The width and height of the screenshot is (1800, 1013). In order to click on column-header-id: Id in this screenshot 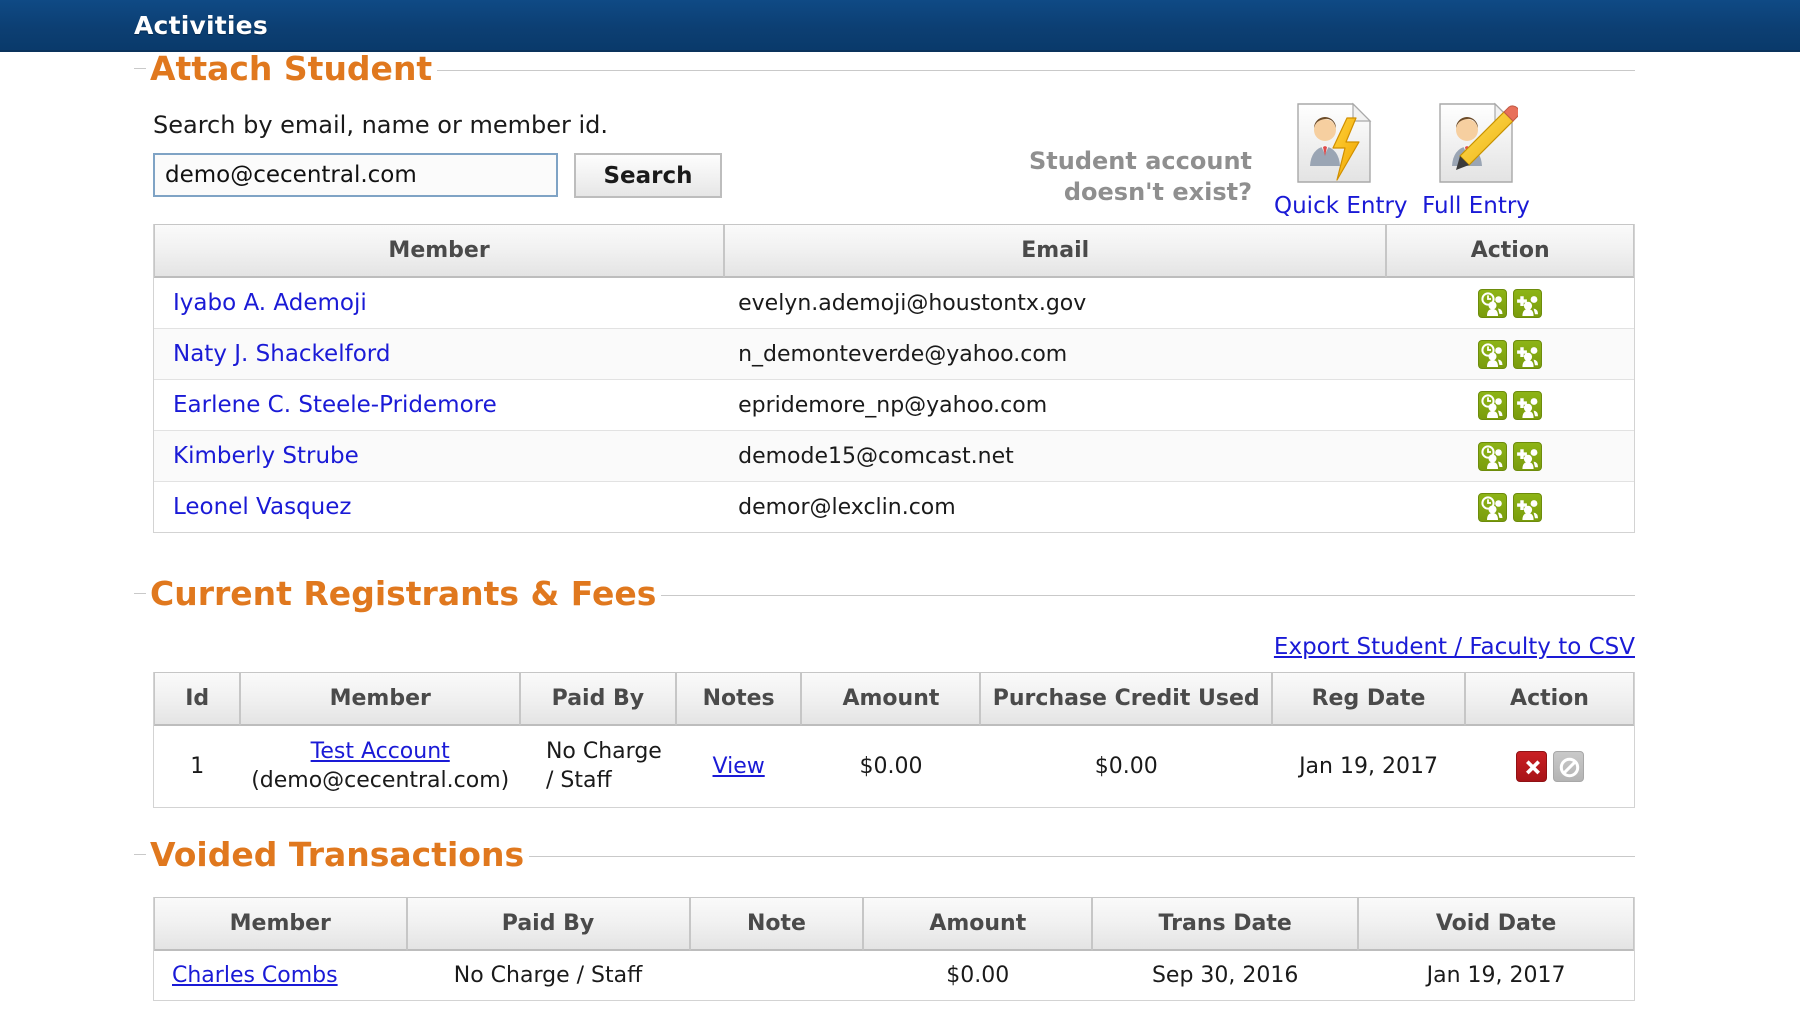, I will do `click(197, 699)`.